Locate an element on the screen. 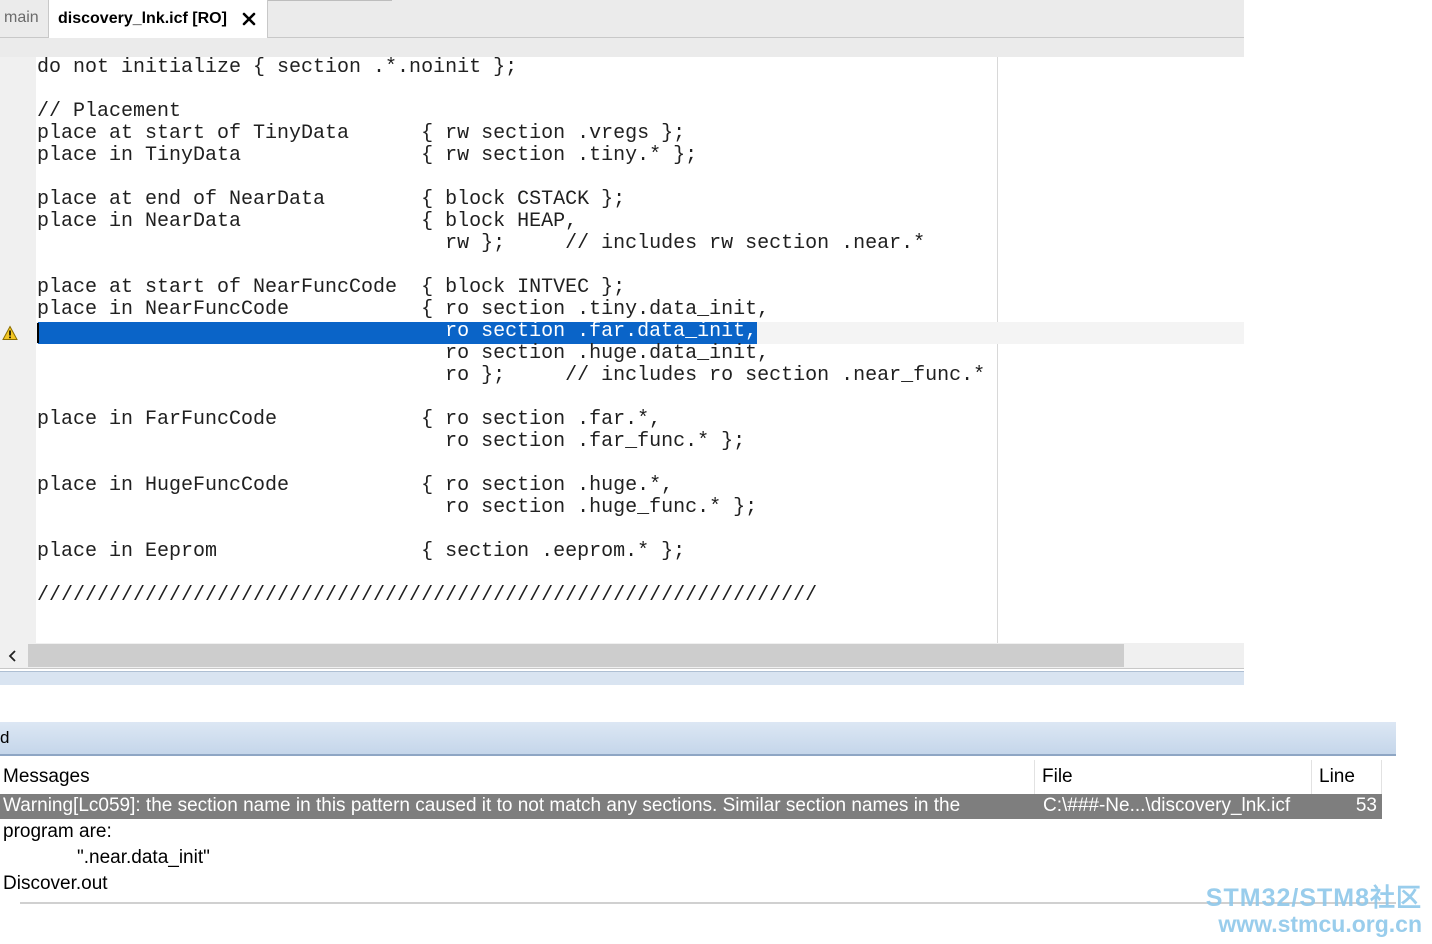 This screenshot has width=1432, height=944. code-line: place in NearData { block HEAP, is located at coordinates (511, 222).